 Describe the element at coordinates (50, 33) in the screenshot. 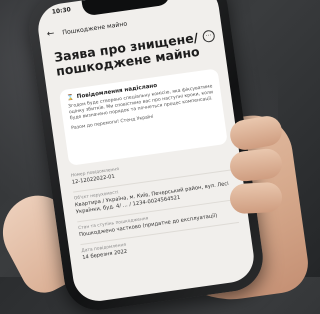

I see `back-arrow-icon: ←` at that location.